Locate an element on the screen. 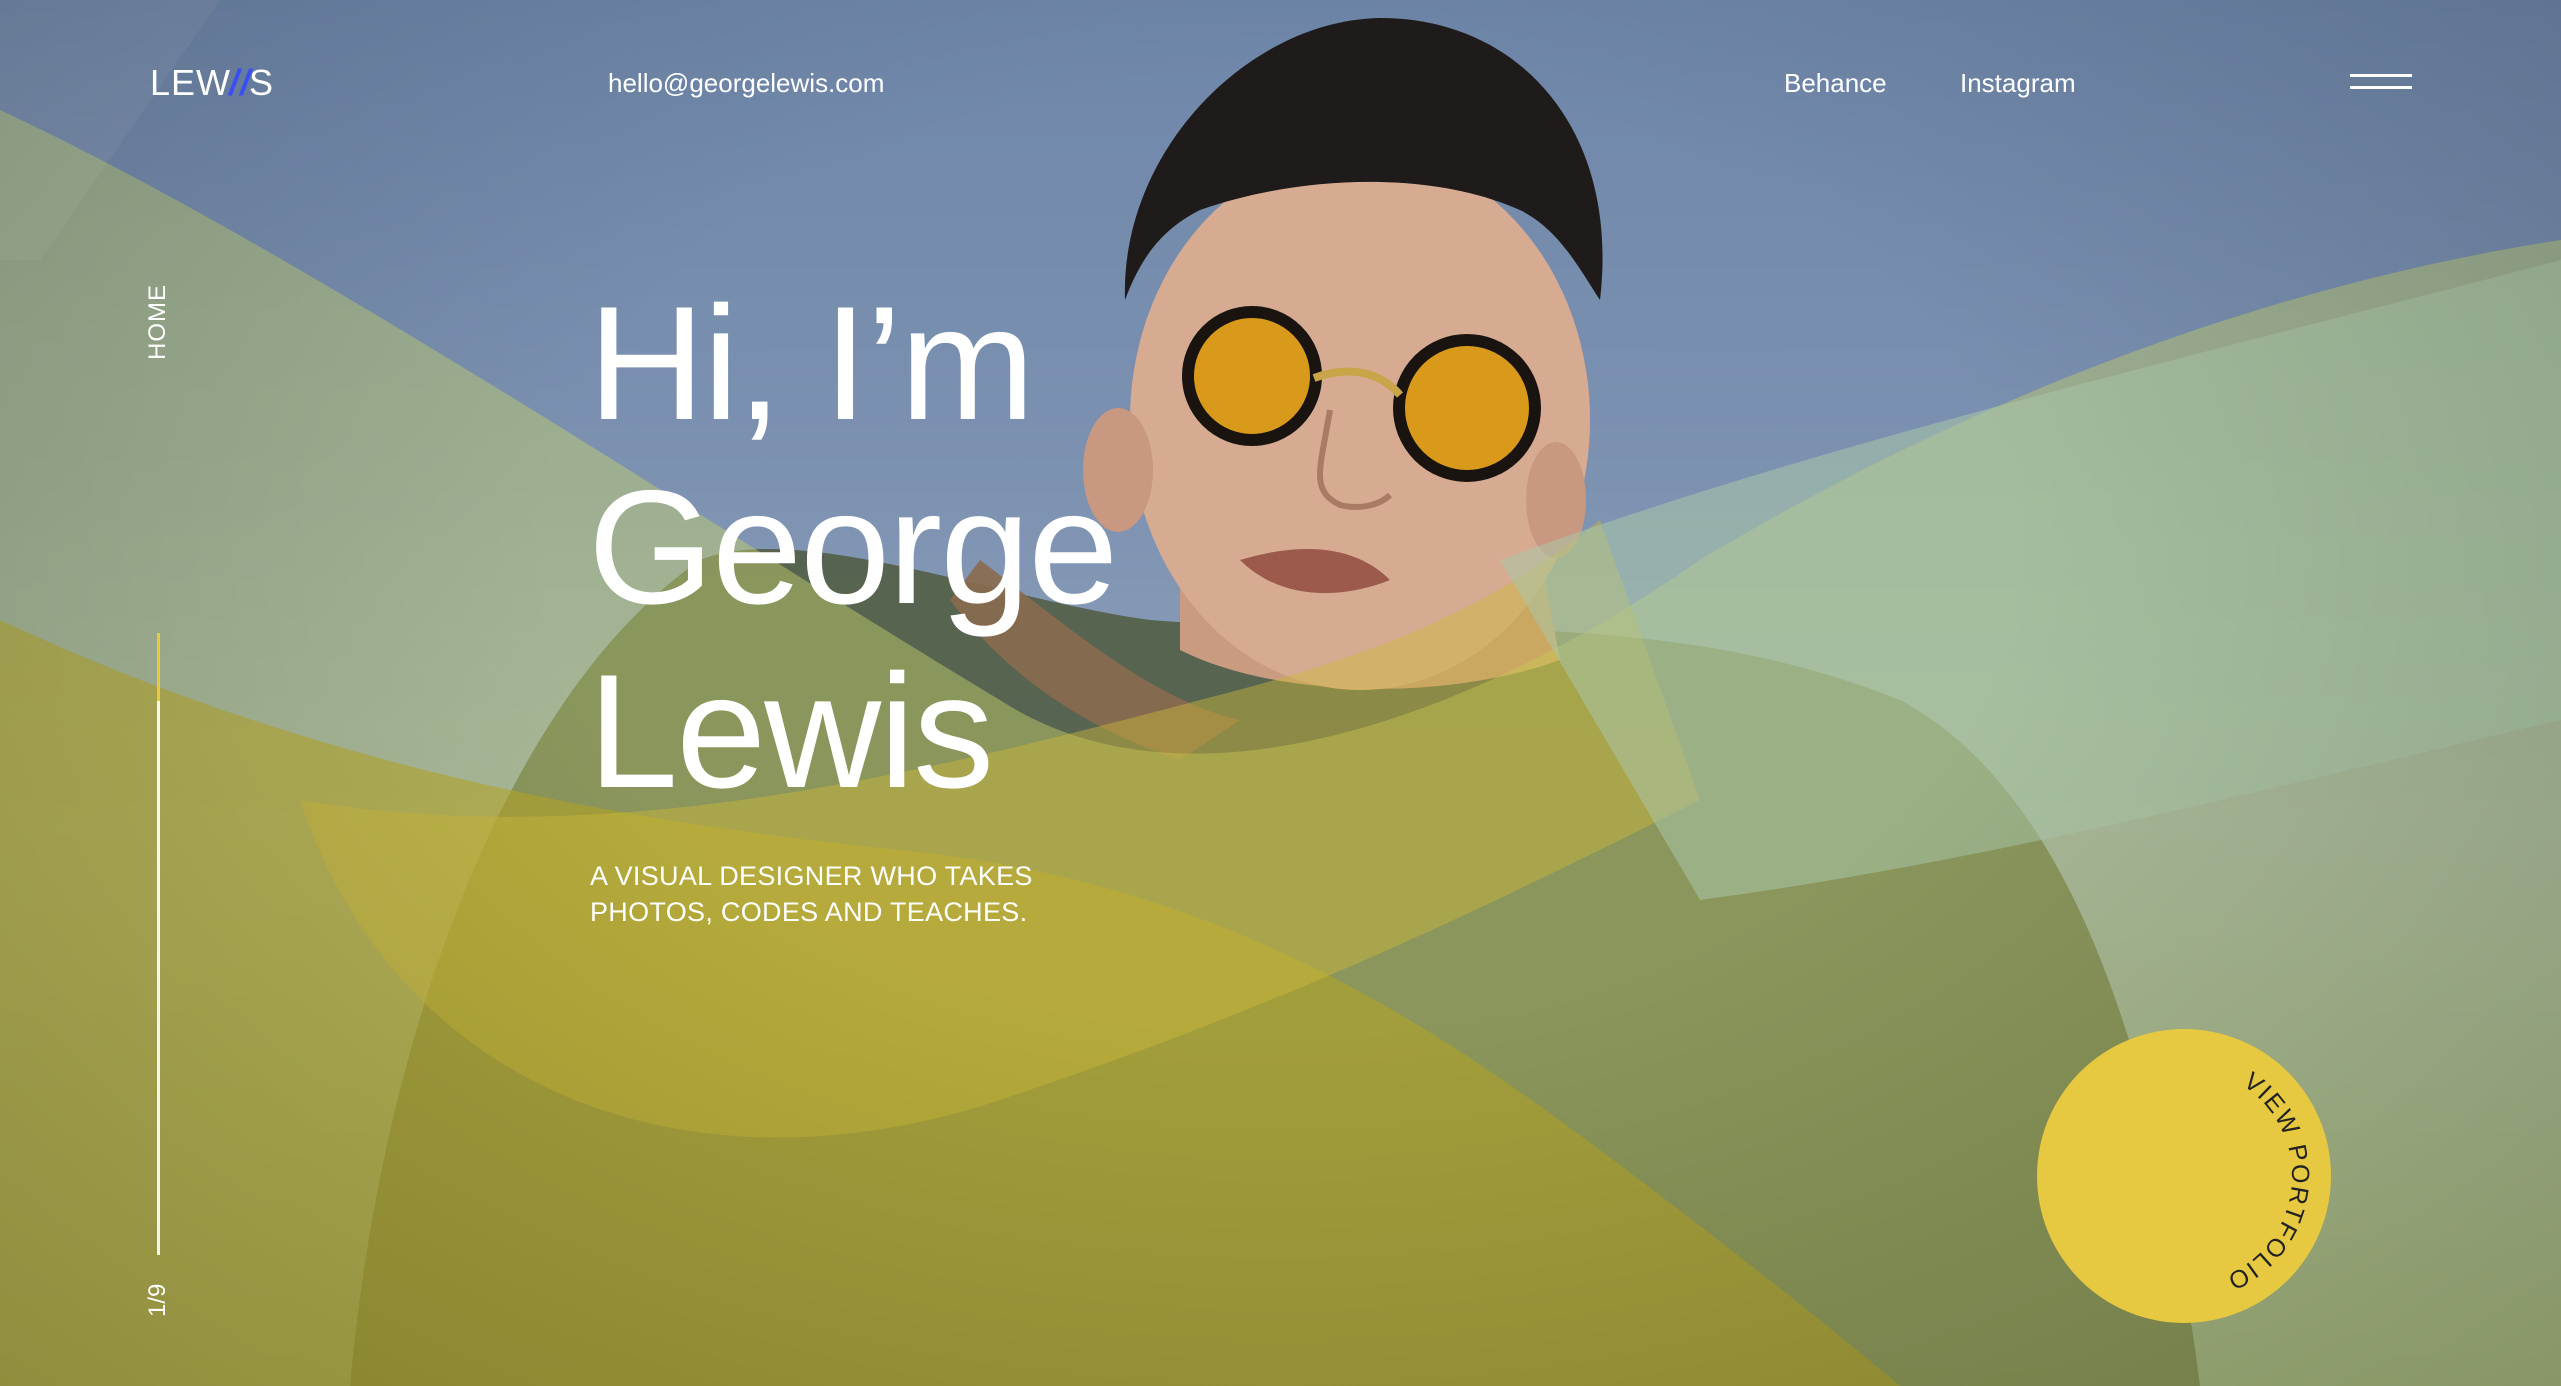 The height and width of the screenshot is (1386, 2561). logo-suffix: S is located at coordinates (262, 82).